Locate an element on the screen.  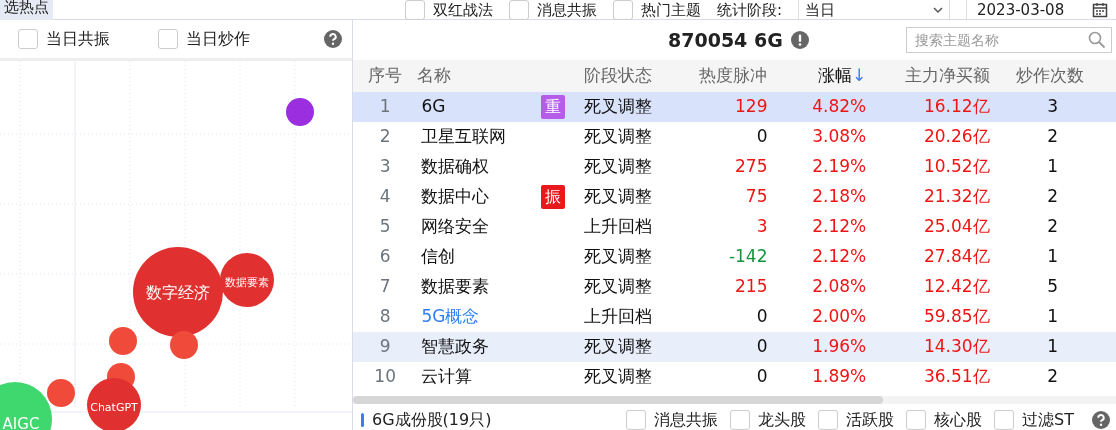
heat-value: 0 is located at coordinates (762, 316).